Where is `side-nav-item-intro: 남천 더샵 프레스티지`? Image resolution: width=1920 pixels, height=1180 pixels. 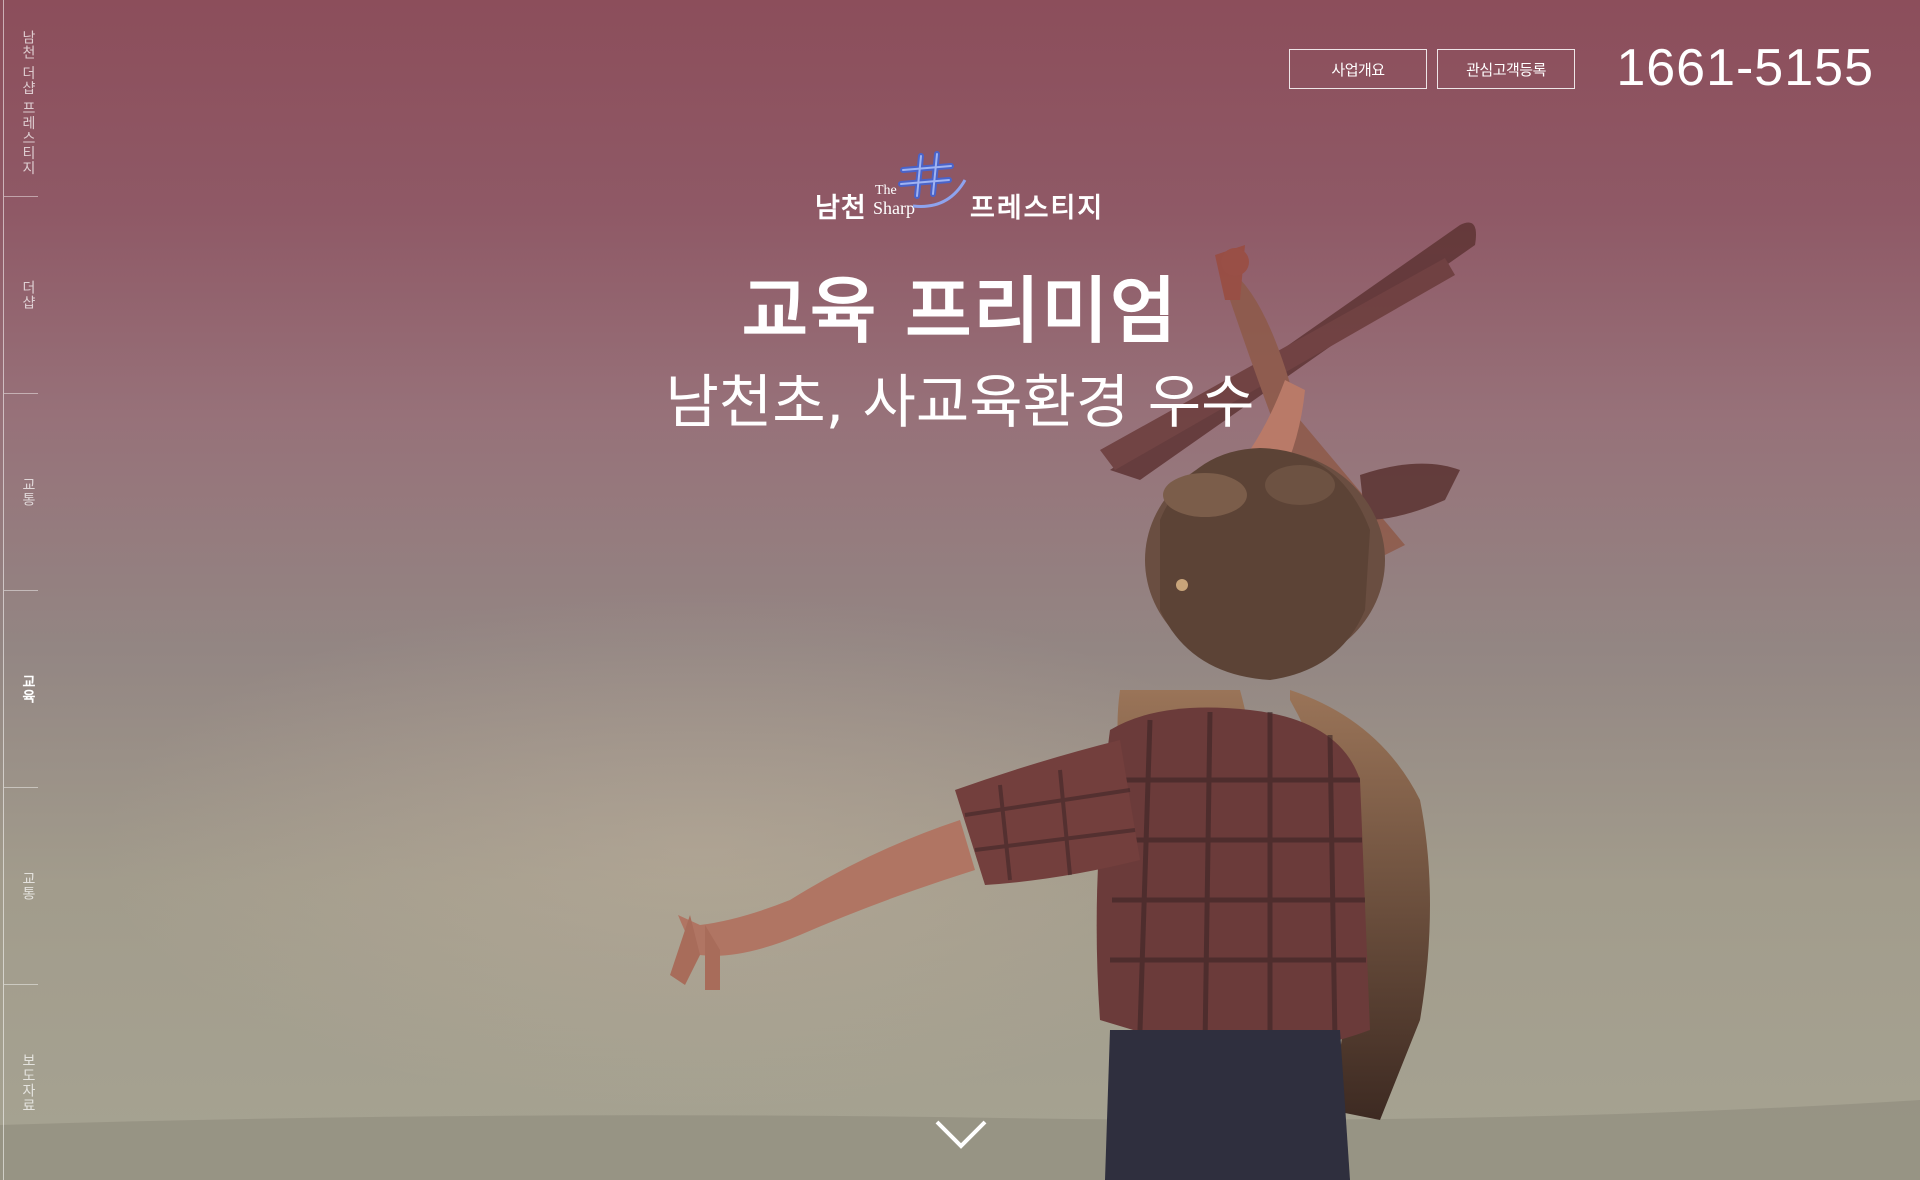 side-nav-item-intro: 남천 더샵 프레스티지 is located at coordinates (21, 98).